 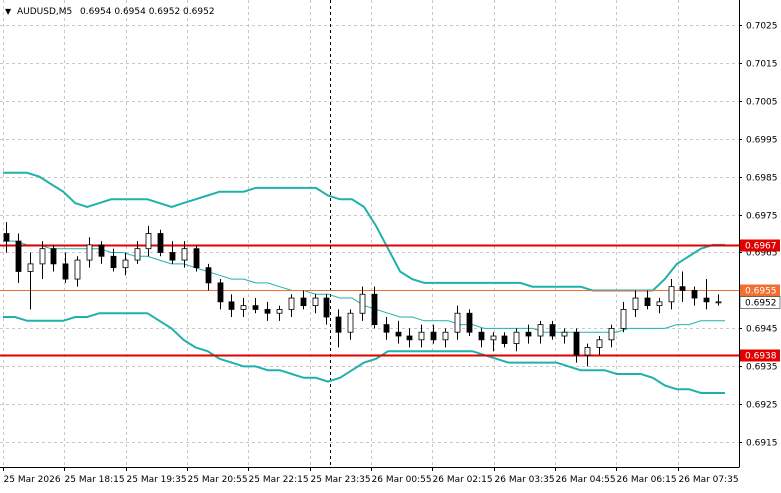 What do you see at coordinates (761, 247) in the screenshot?
I see `level-price-label: 0.6967` at bounding box center [761, 247].